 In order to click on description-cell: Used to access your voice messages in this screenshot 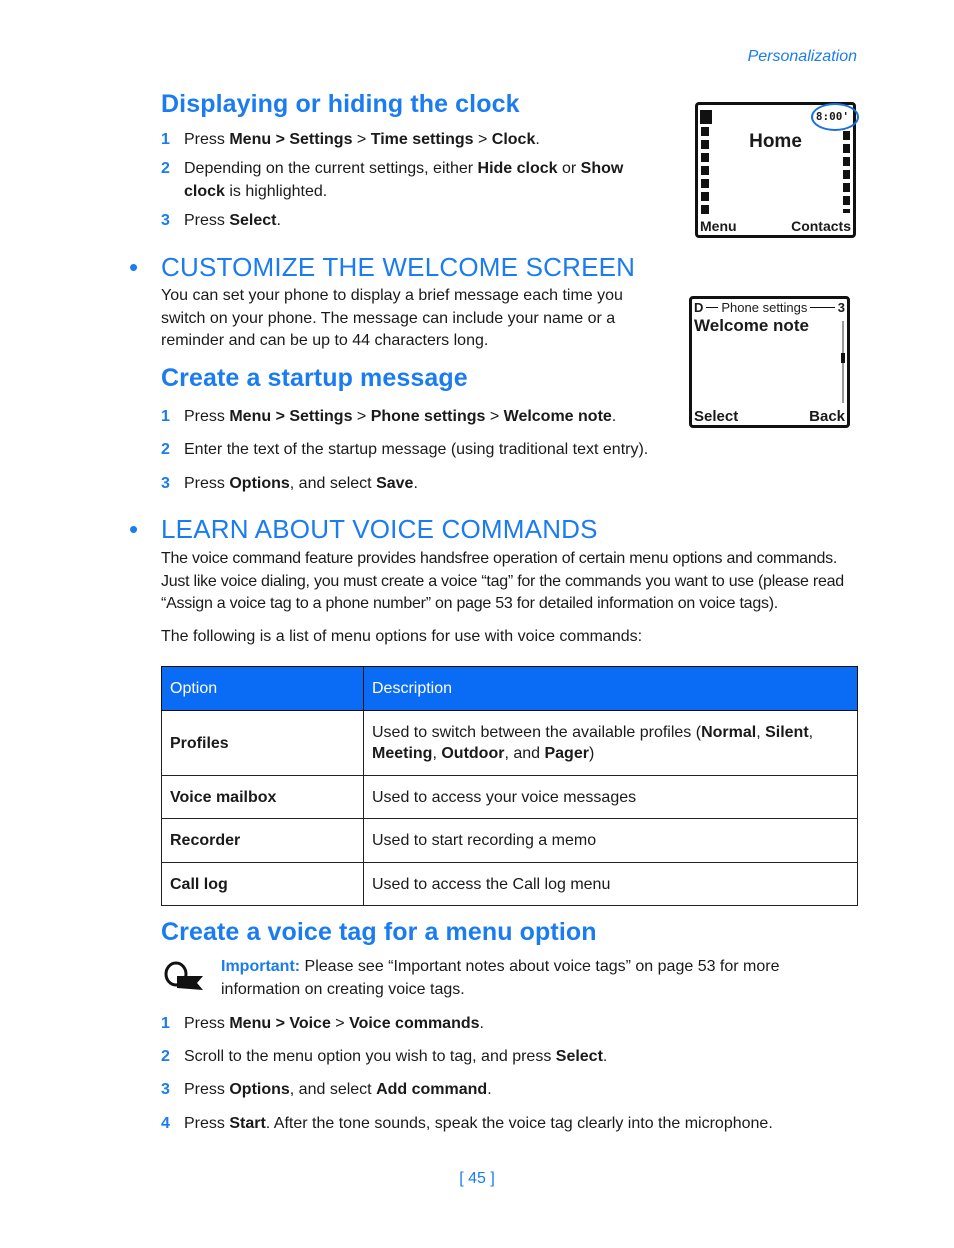, I will do `click(610, 797)`.